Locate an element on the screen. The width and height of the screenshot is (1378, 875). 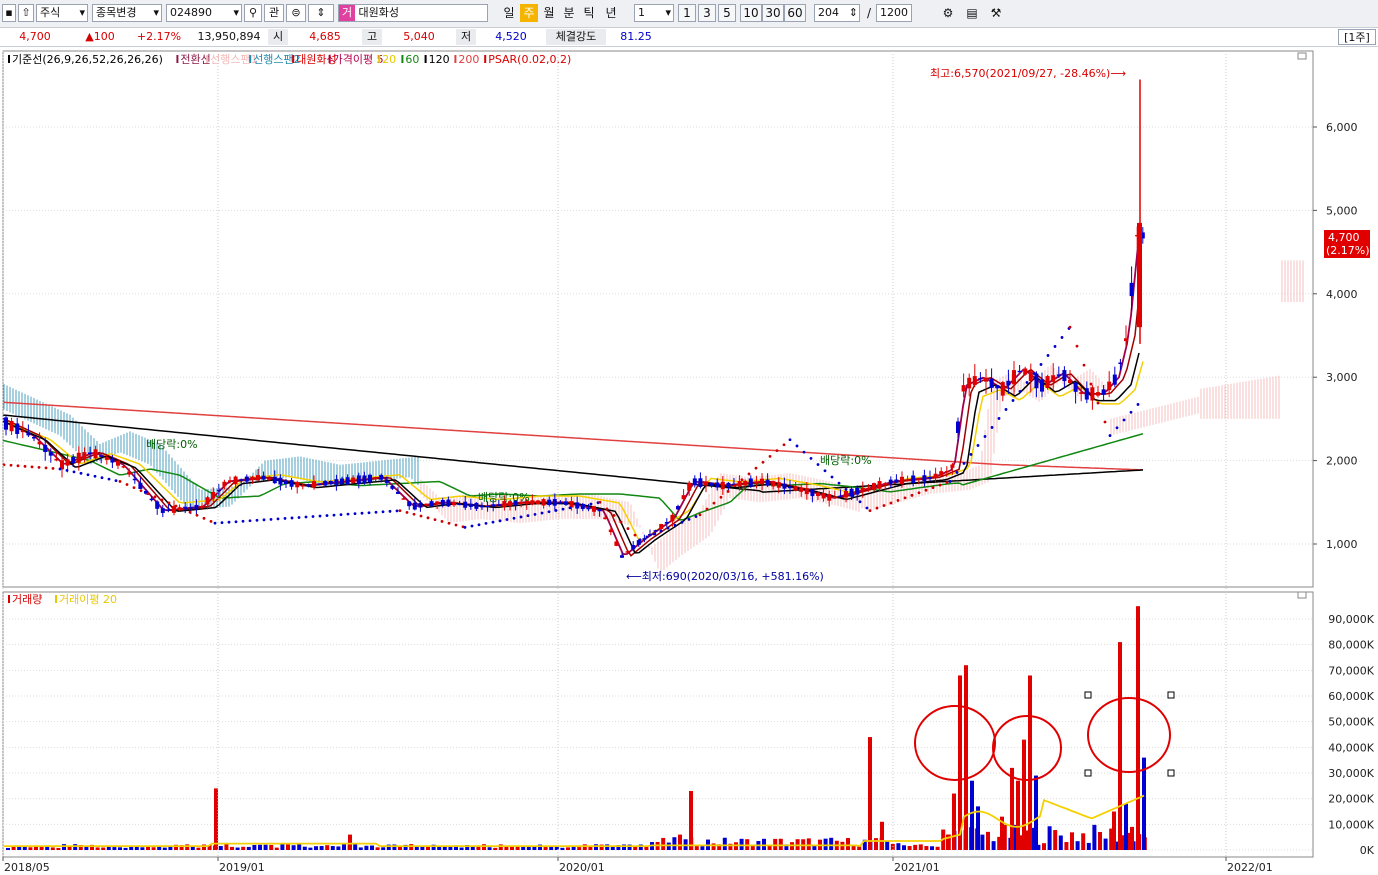
legend-item: 60 is located at coordinates (412, 59).